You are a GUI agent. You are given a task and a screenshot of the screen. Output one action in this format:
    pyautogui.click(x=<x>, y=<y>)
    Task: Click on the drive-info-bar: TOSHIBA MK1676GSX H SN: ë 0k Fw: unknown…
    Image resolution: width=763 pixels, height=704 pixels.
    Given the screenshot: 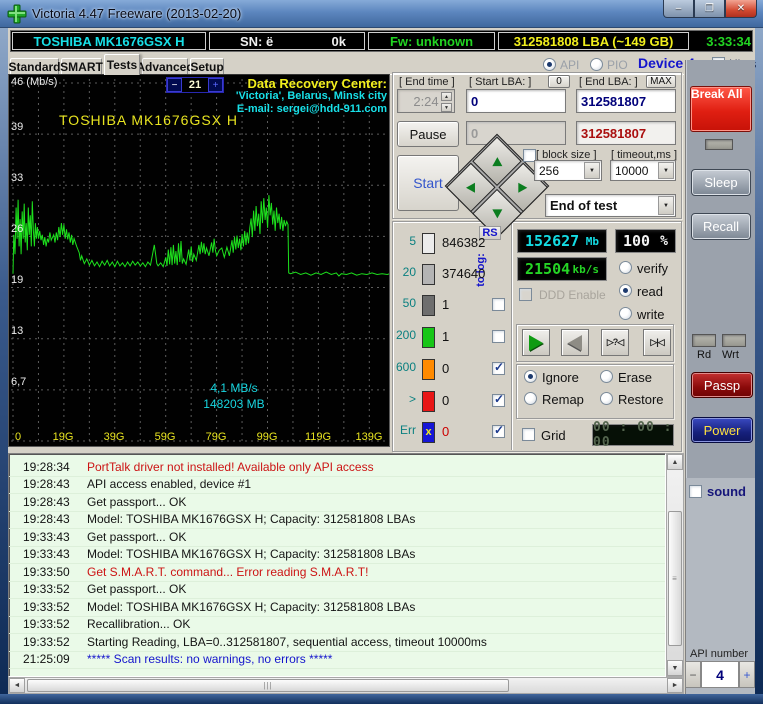 What is the action you would take?
    pyautogui.click(x=381, y=41)
    